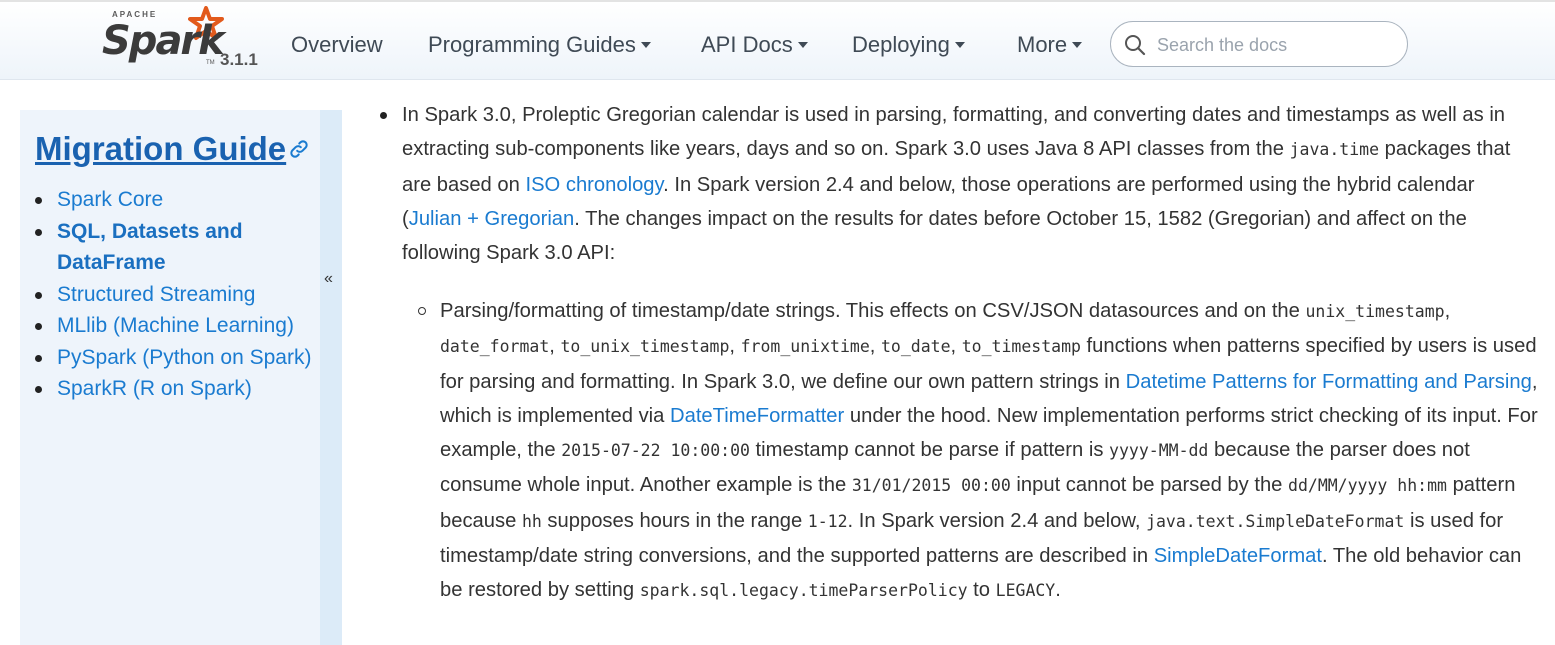  What do you see at coordinates (594, 185) in the screenshot?
I see `iso-chronology-link: ISO chronology` at bounding box center [594, 185].